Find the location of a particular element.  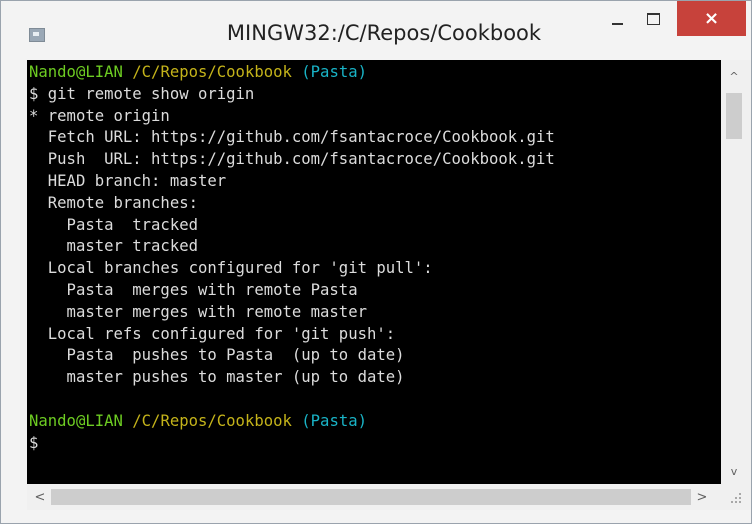

output-line: master merges with remote master is located at coordinates (198, 311).